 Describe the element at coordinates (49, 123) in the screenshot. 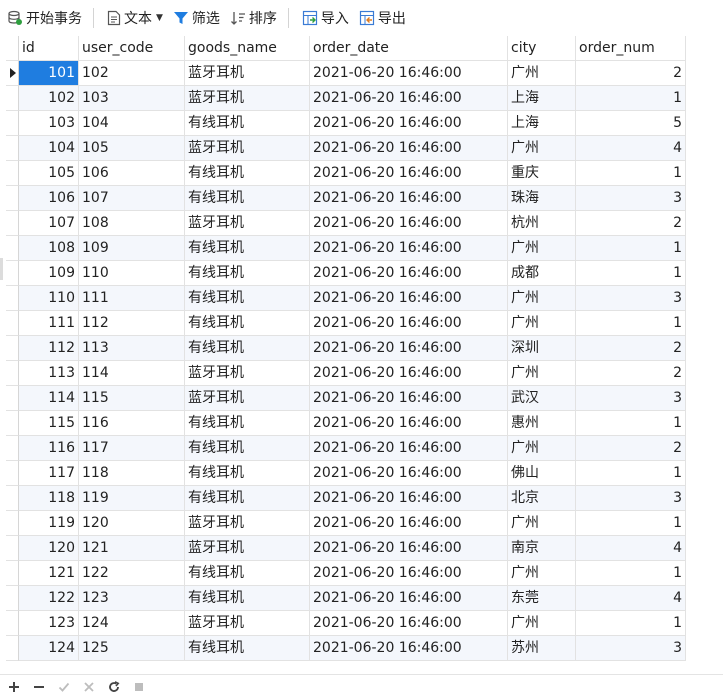

I see `cell-id: 103` at that location.